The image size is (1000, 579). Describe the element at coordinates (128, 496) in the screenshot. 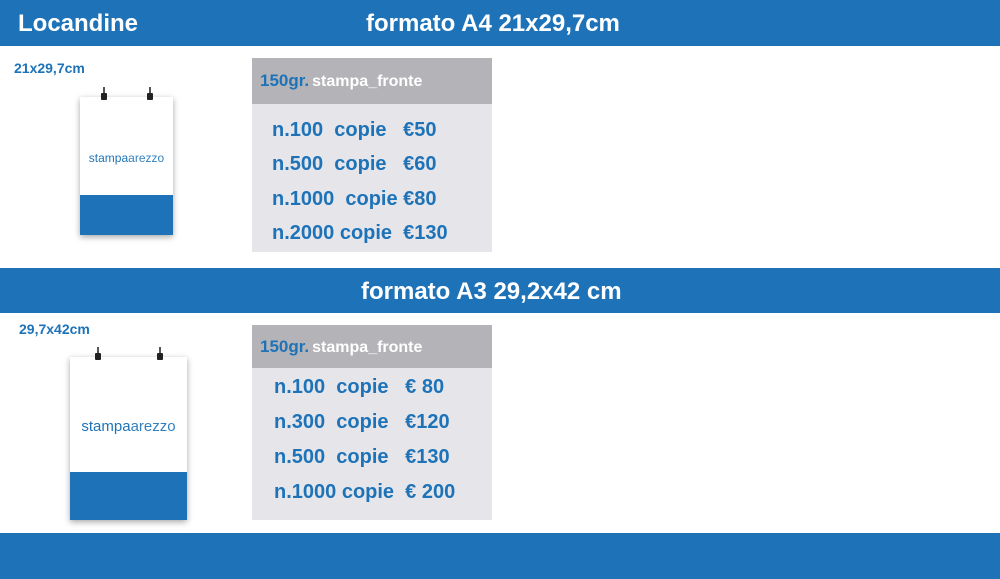

I see `a3-poster-stripe` at that location.